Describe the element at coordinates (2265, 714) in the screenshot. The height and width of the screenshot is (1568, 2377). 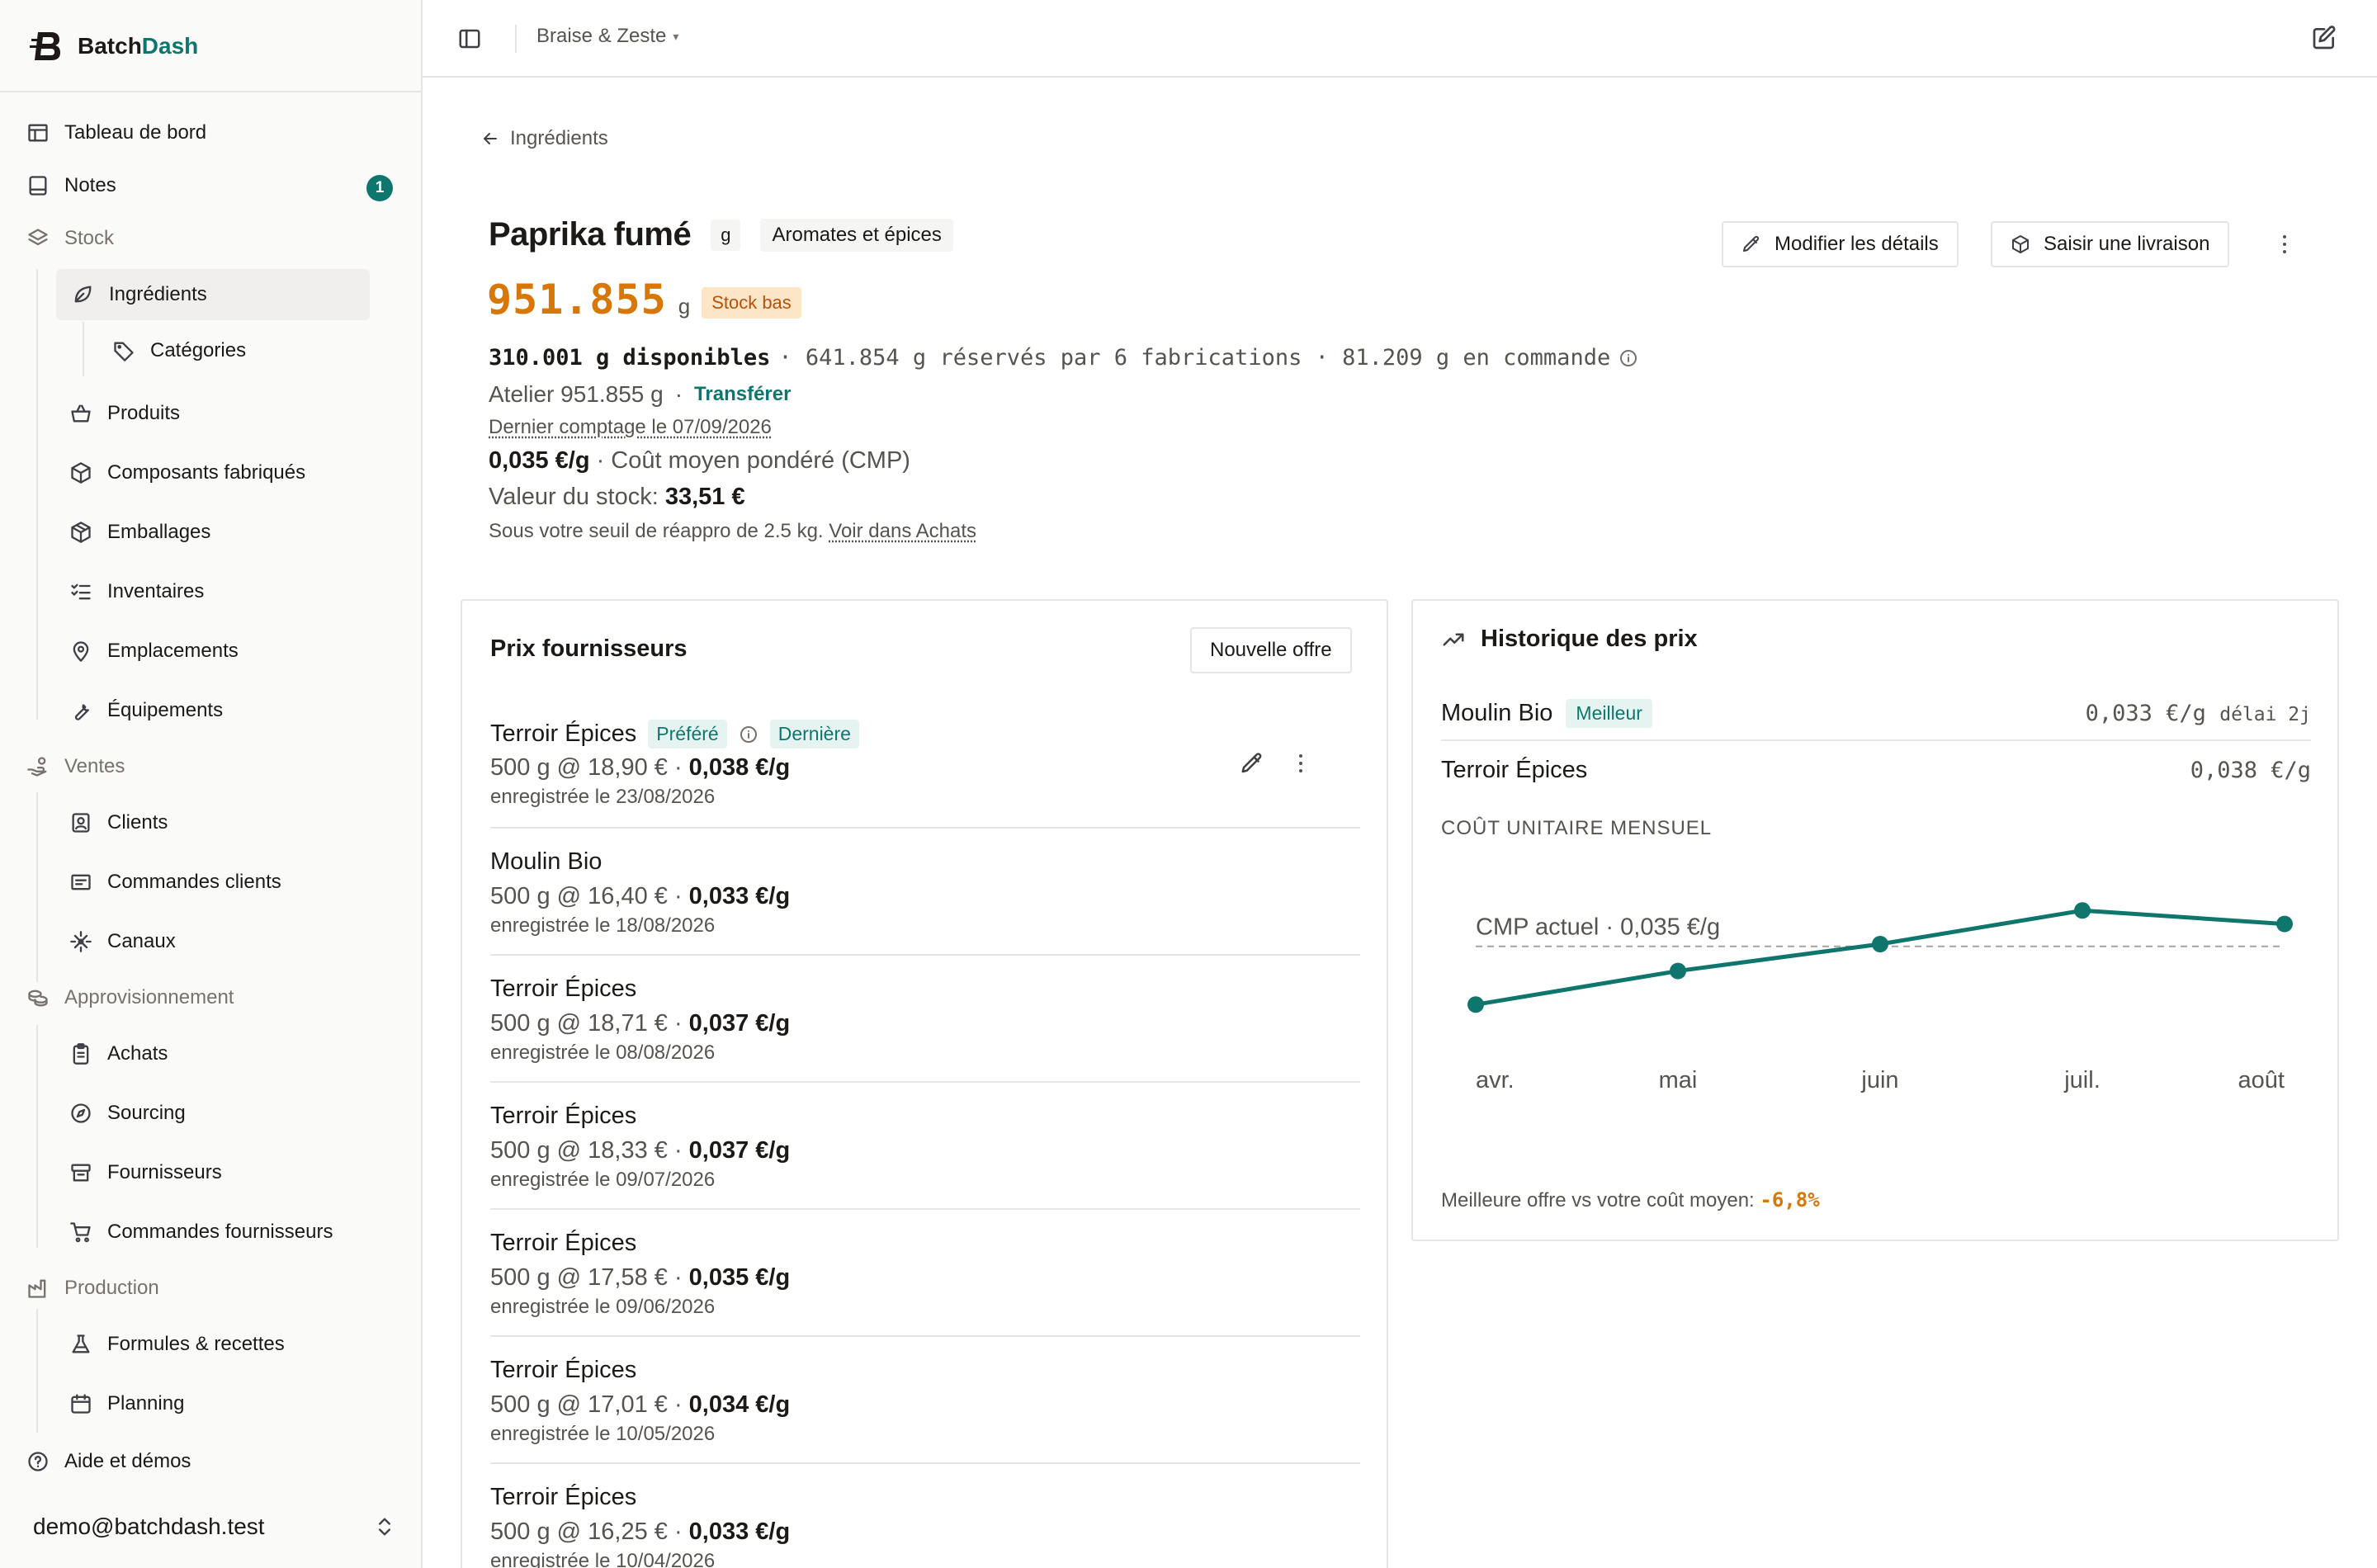
I see `history-lead-time: délai 2j` at that location.